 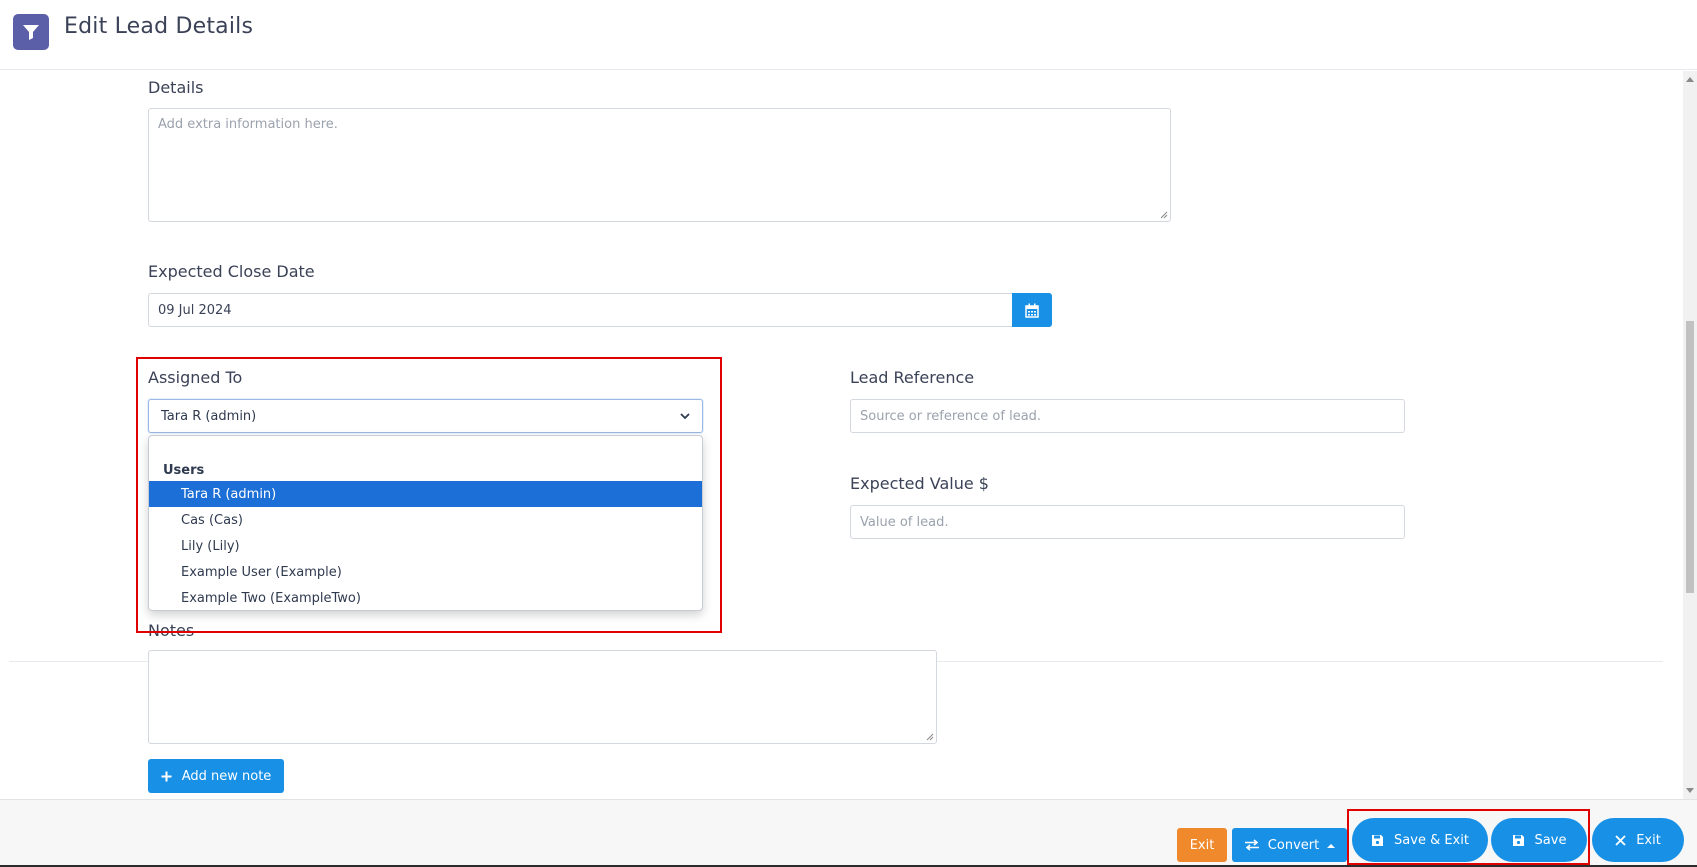 I want to click on add-note-button: Add new note, so click(x=216, y=776).